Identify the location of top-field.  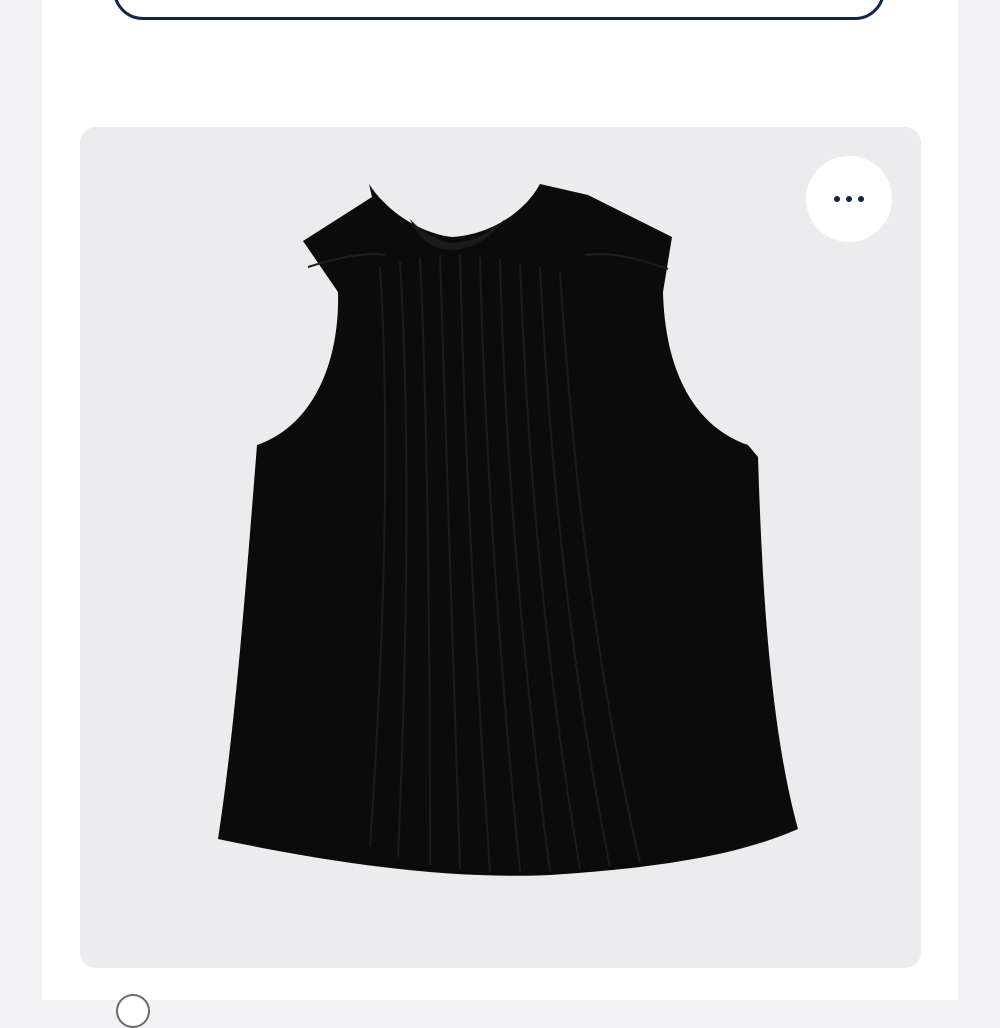
(499, 10).